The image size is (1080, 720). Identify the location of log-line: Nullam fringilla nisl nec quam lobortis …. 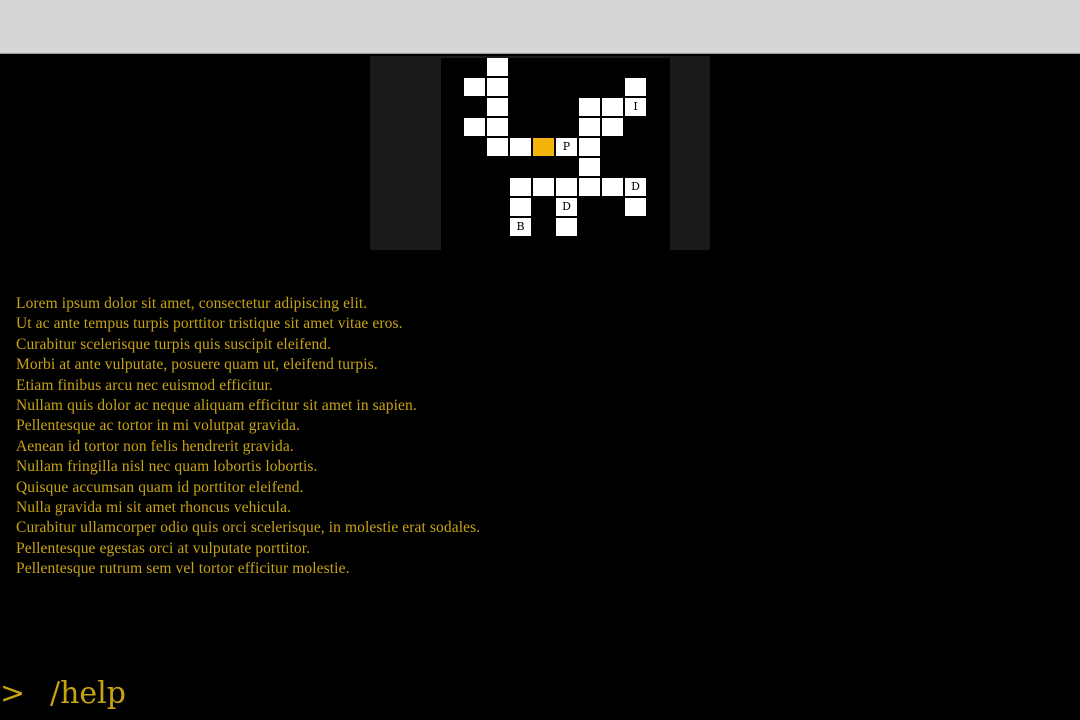
(167, 467).